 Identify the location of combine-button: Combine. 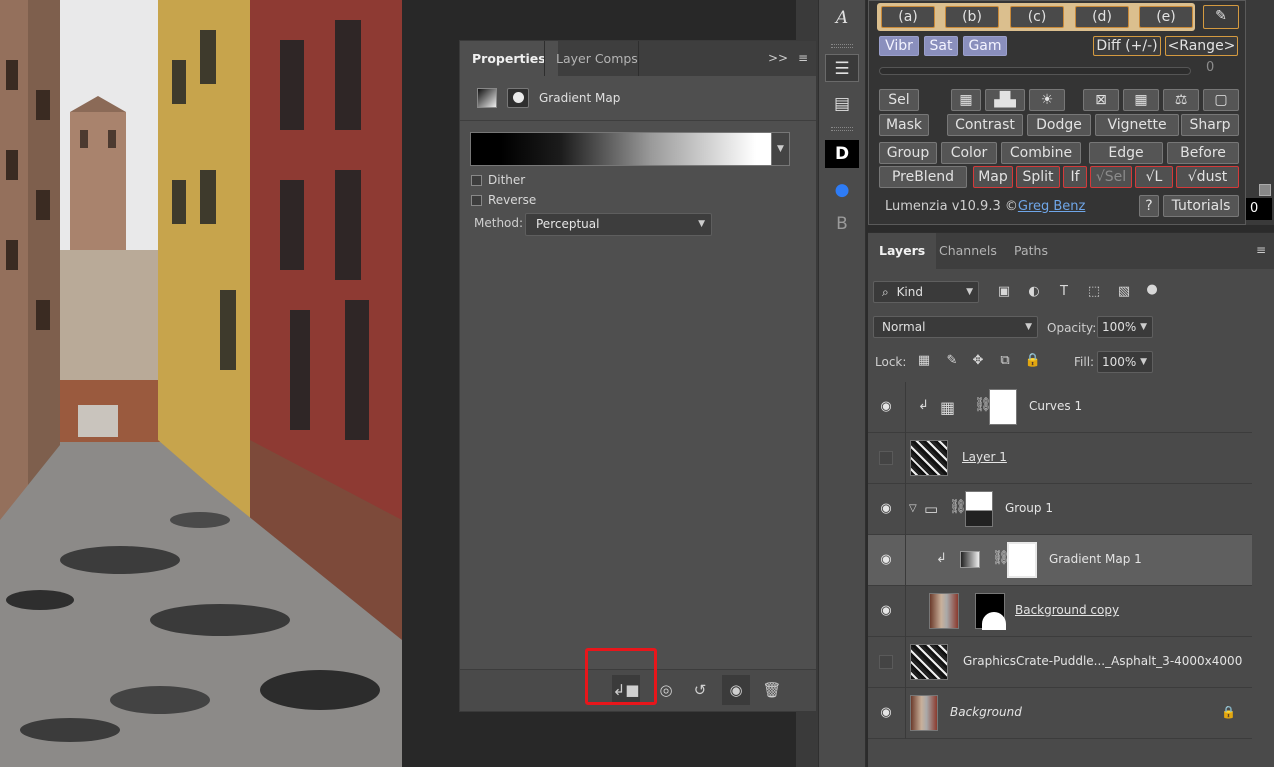
(1041, 153).